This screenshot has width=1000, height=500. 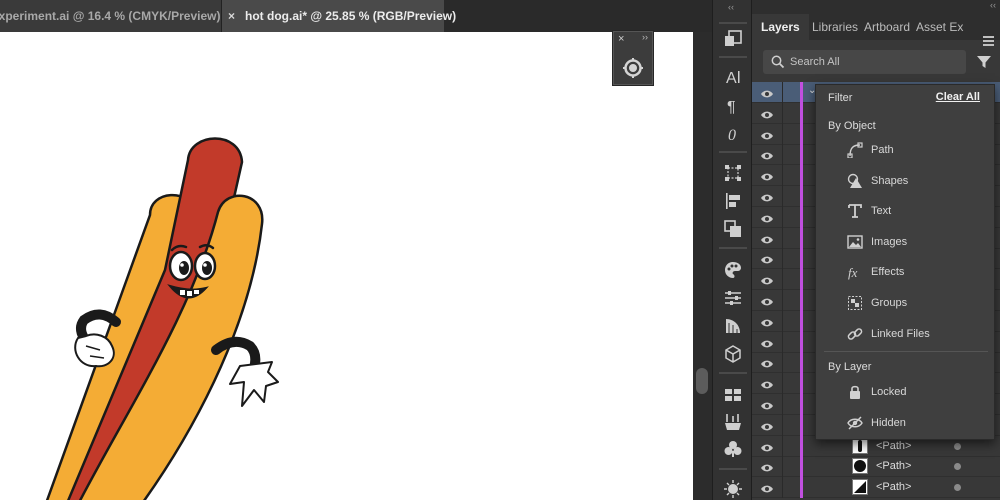 What do you see at coordinates (835, 27) in the screenshot?
I see `tab-libraries: Libraries` at bounding box center [835, 27].